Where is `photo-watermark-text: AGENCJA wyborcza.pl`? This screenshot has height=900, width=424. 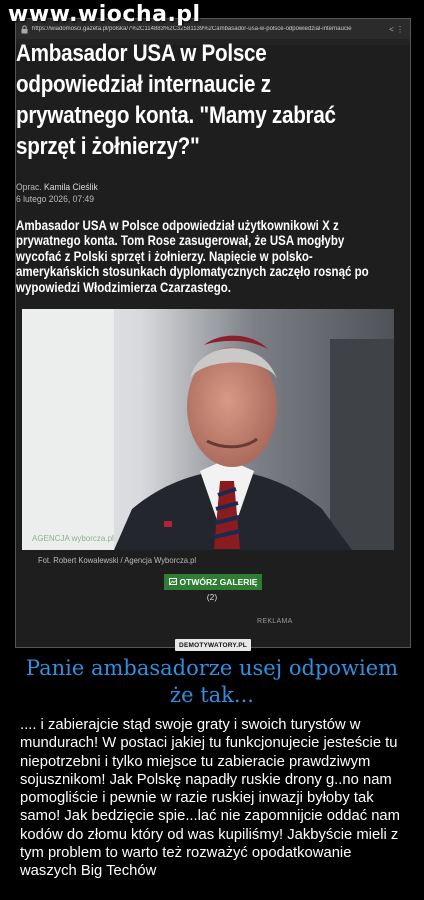 photo-watermark-text: AGENCJA wyborcza.pl is located at coordinates (73, 538).